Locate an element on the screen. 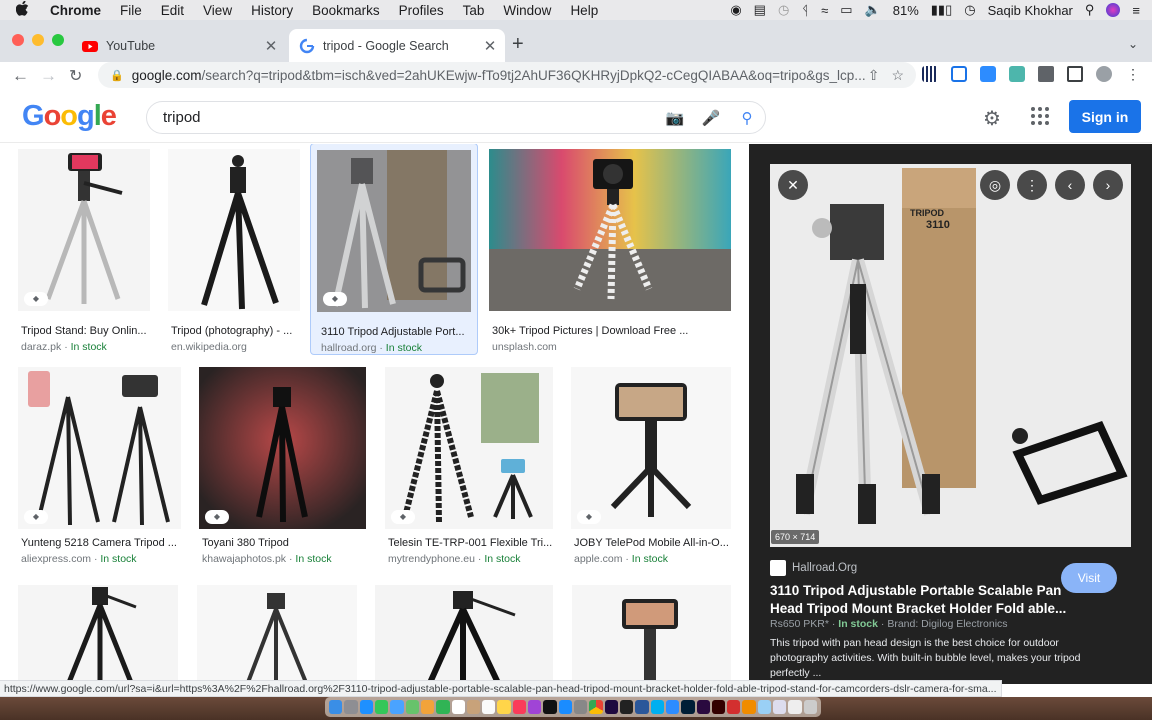 Image resolution: width=1152 pixels, height=720 pixels. word-icon is located at coordinates (642, 707).